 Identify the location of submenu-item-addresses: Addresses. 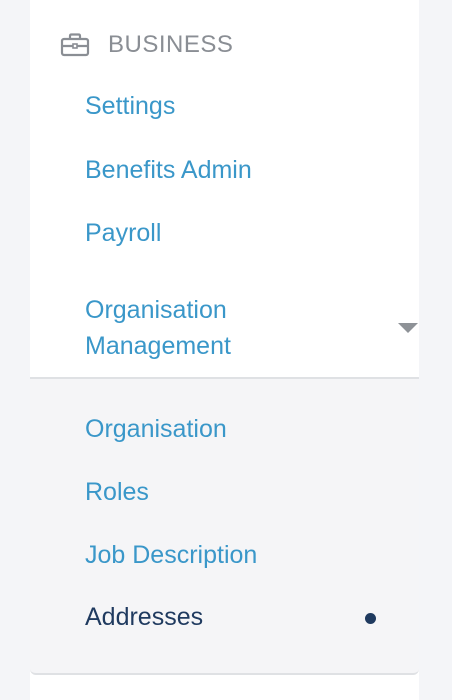
(144, 617).